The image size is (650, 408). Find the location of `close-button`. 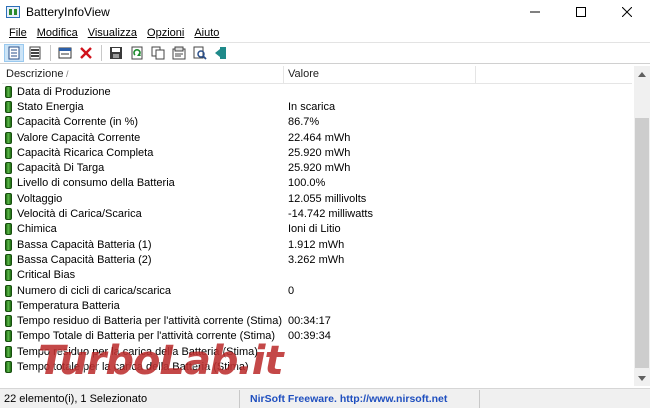

close-button is located at coordinates (627, 12).